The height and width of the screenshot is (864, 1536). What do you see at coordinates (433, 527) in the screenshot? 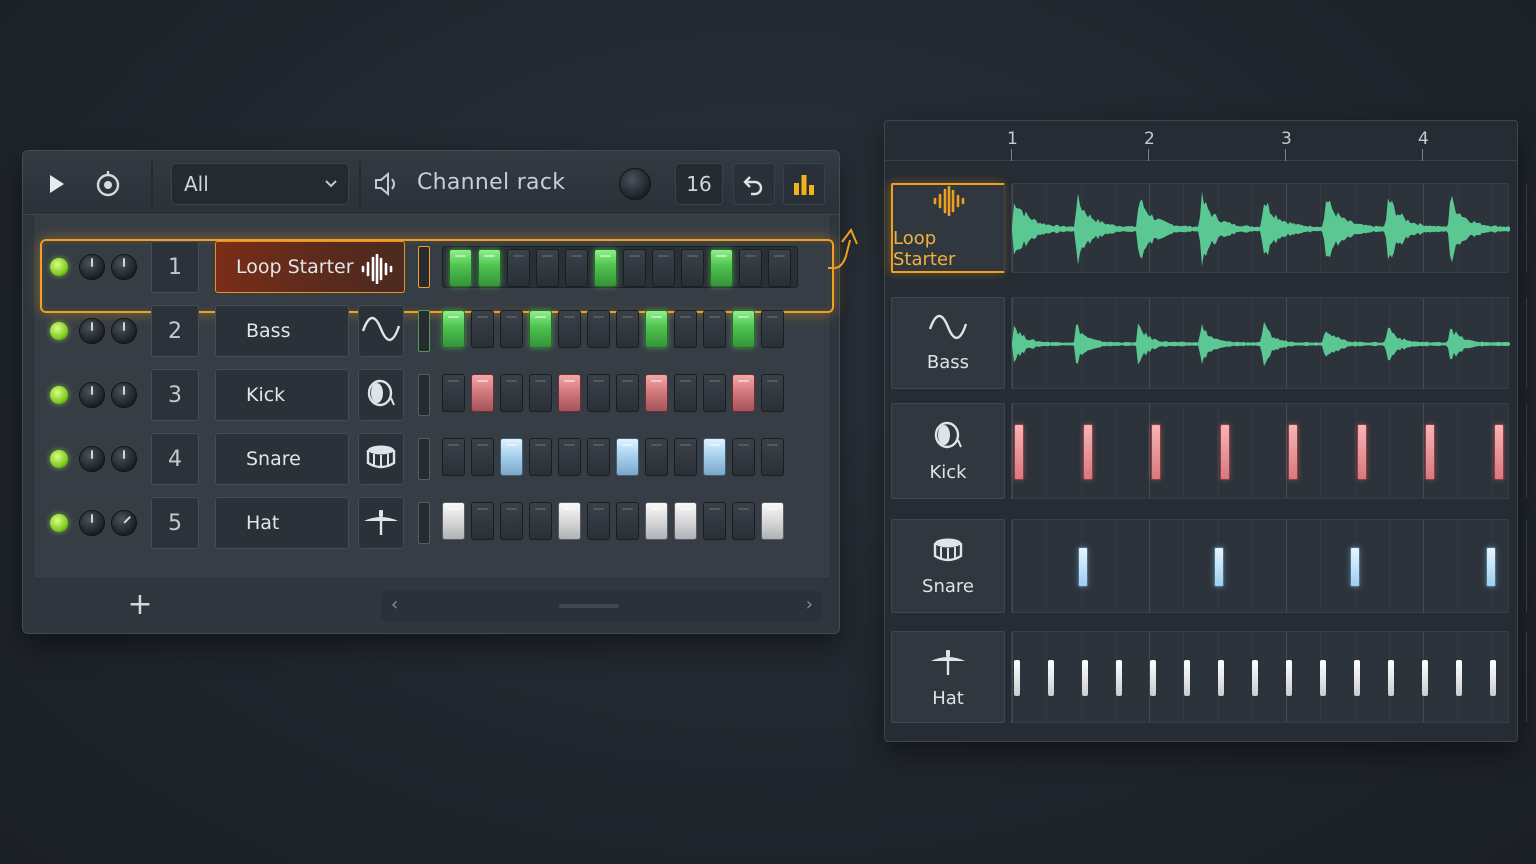
I see `channel-row: 5 Hat` at bounding box center [433, 527].